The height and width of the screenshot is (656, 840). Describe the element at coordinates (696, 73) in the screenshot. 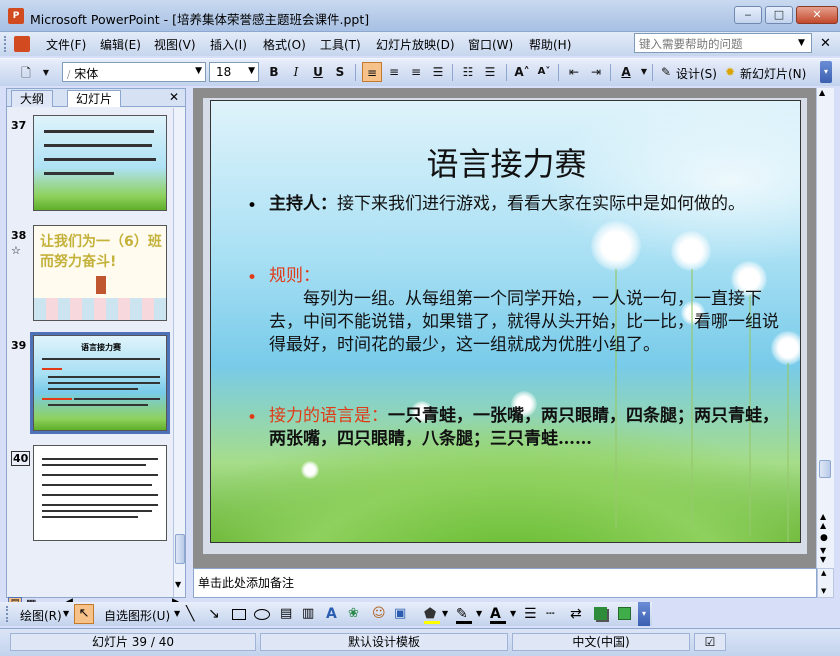

I see `design-button: 设计(S)` at that location.